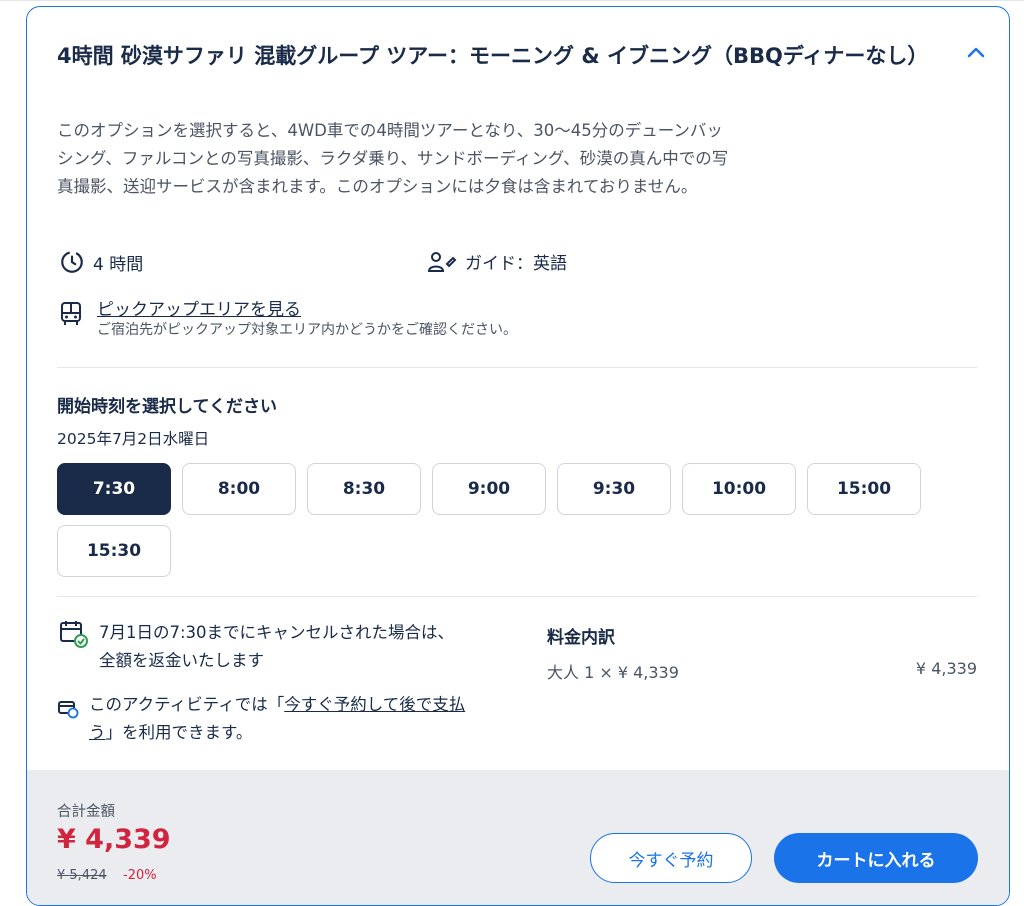 This screenshot has height=906, width=1024. What do you see at coordinates (179, 732) in the screenshot?
I see `pay-later-suffix: 」を利用できます。` at bounding box center [179, 732].